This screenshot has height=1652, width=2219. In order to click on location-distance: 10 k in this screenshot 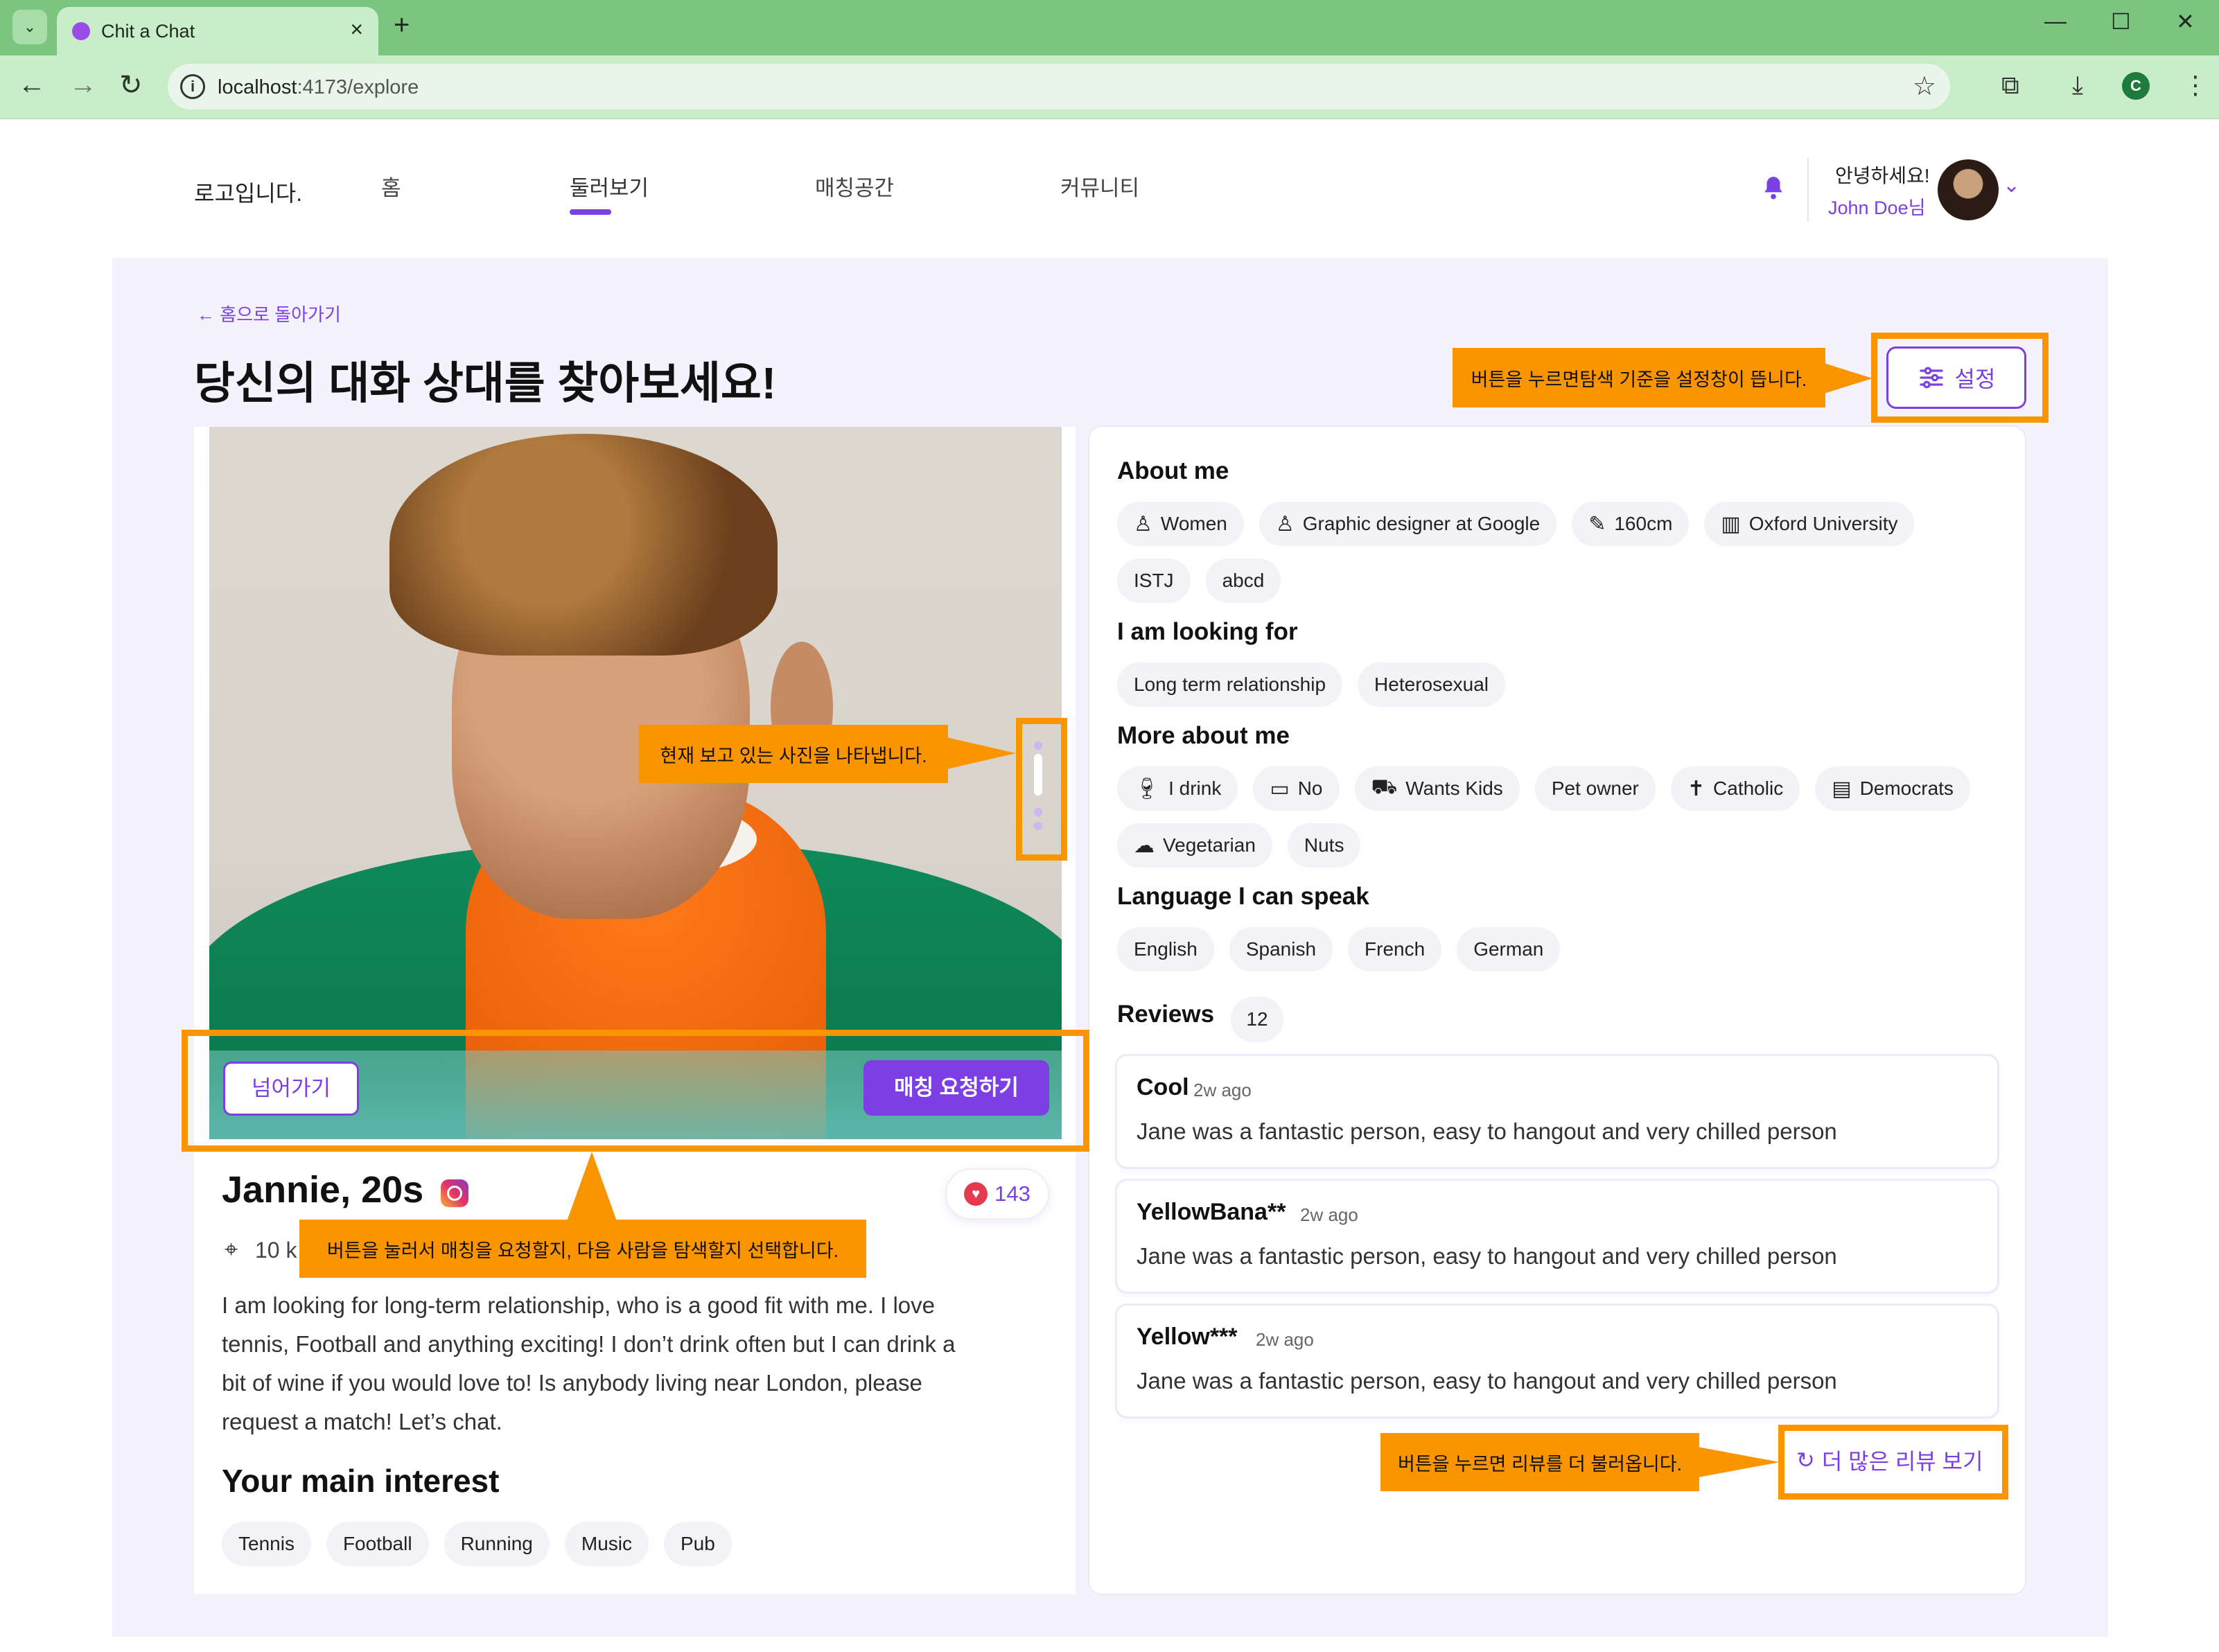, I will do `click(276, 1250)`.